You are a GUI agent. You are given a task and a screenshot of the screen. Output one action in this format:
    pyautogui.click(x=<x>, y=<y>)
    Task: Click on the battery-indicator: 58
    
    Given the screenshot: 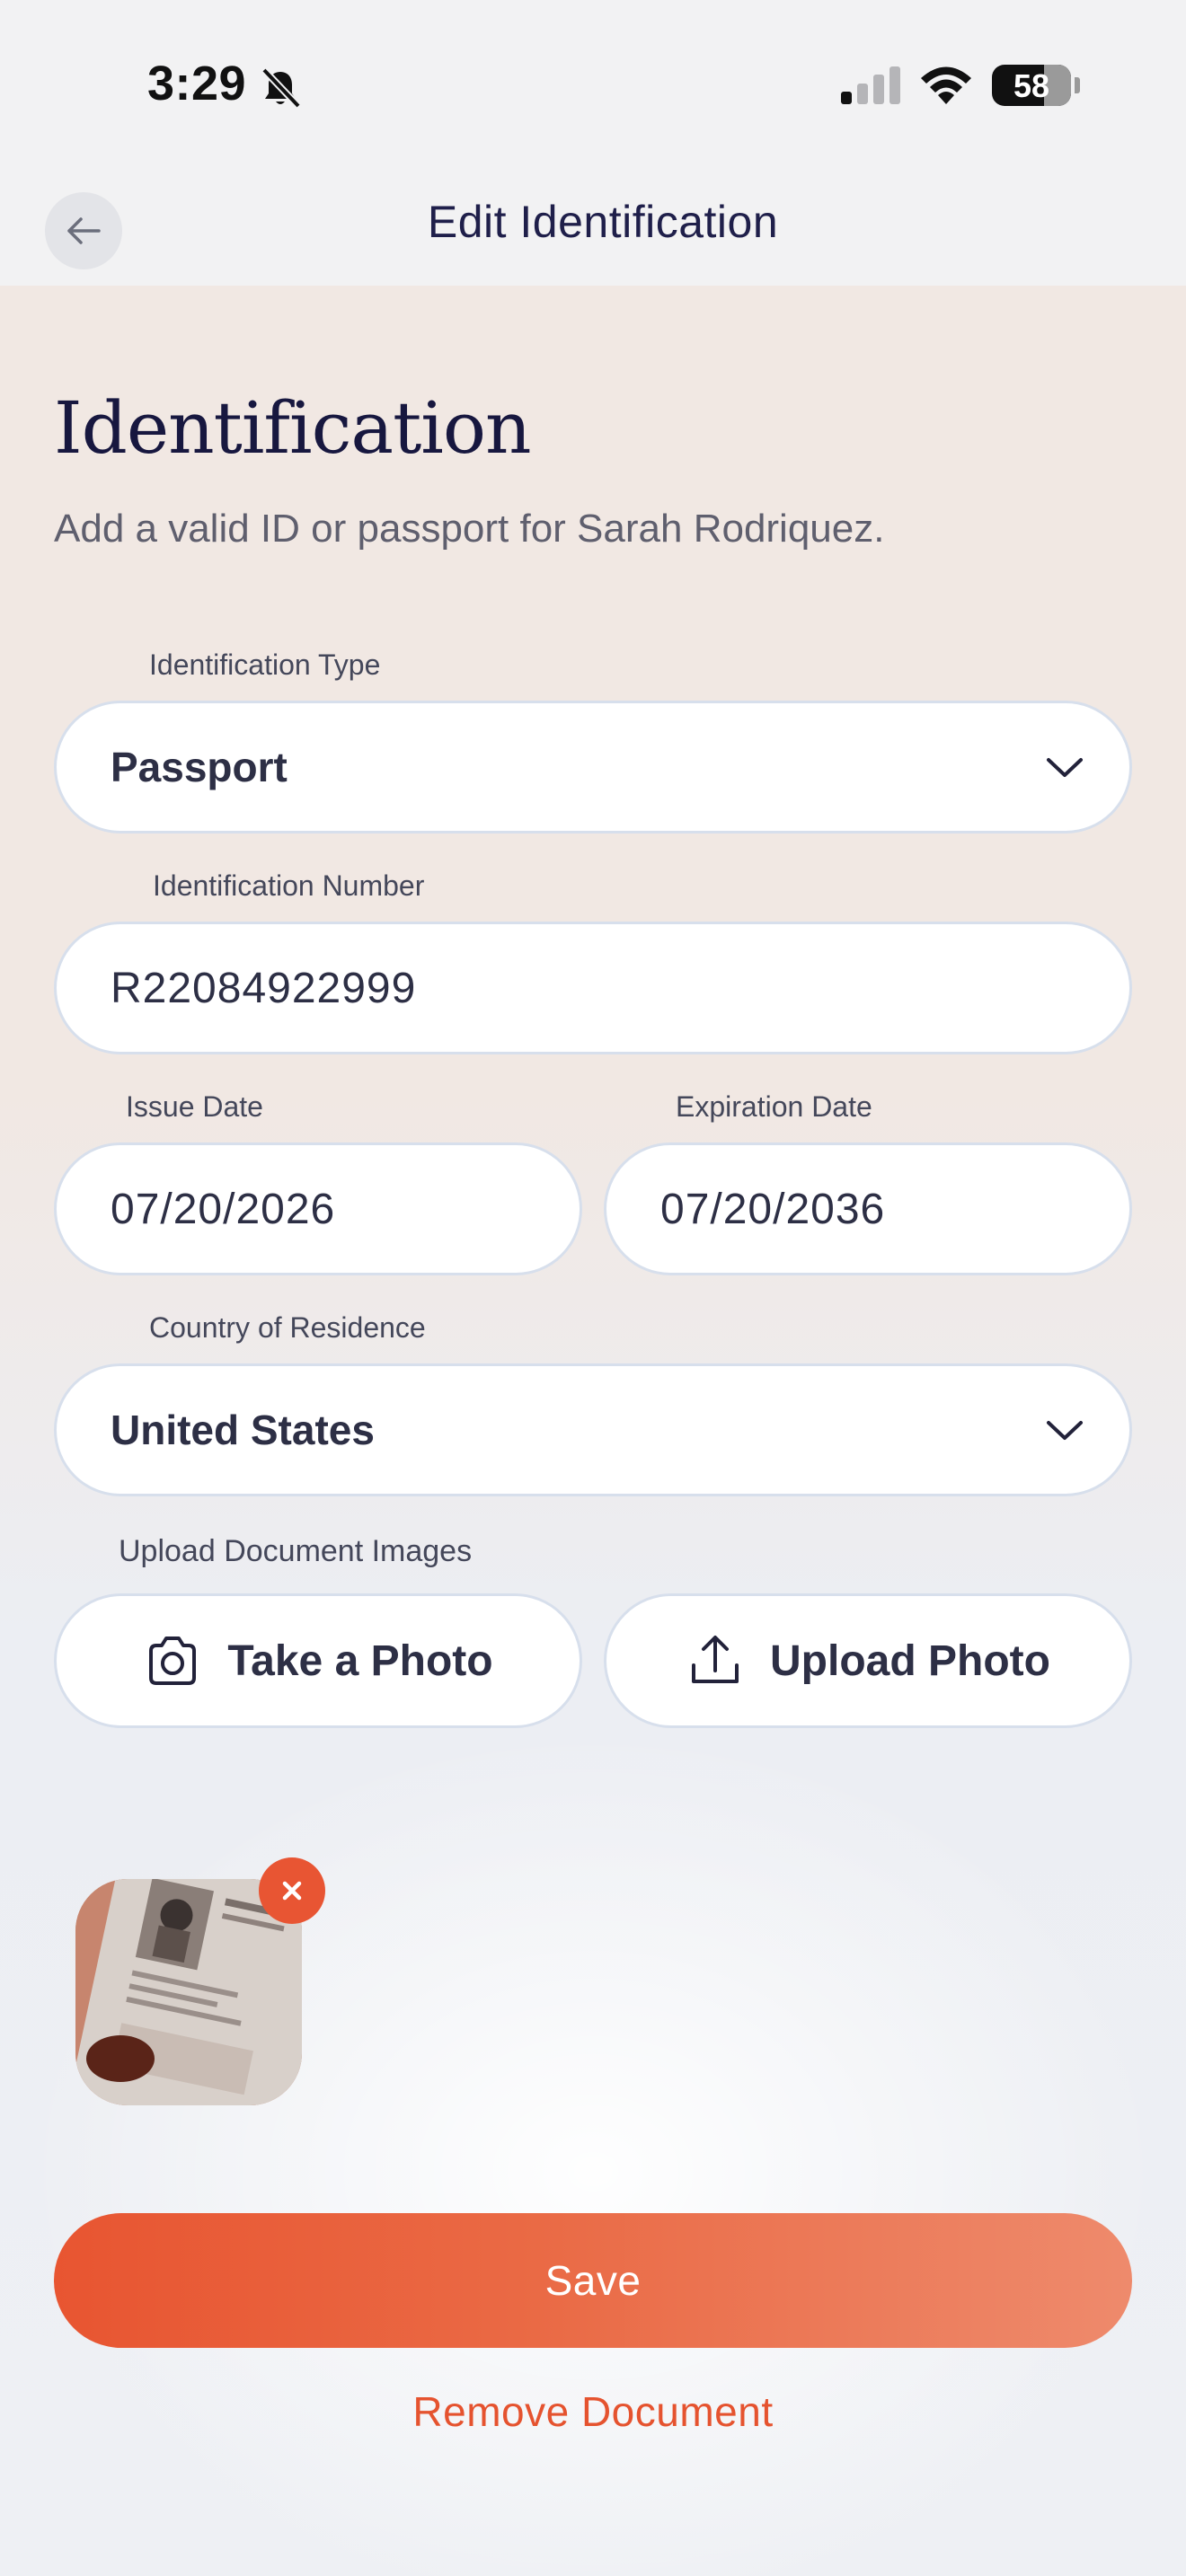 What is the action you would take?
    pyautogui.click(x=1031, y=85)
    